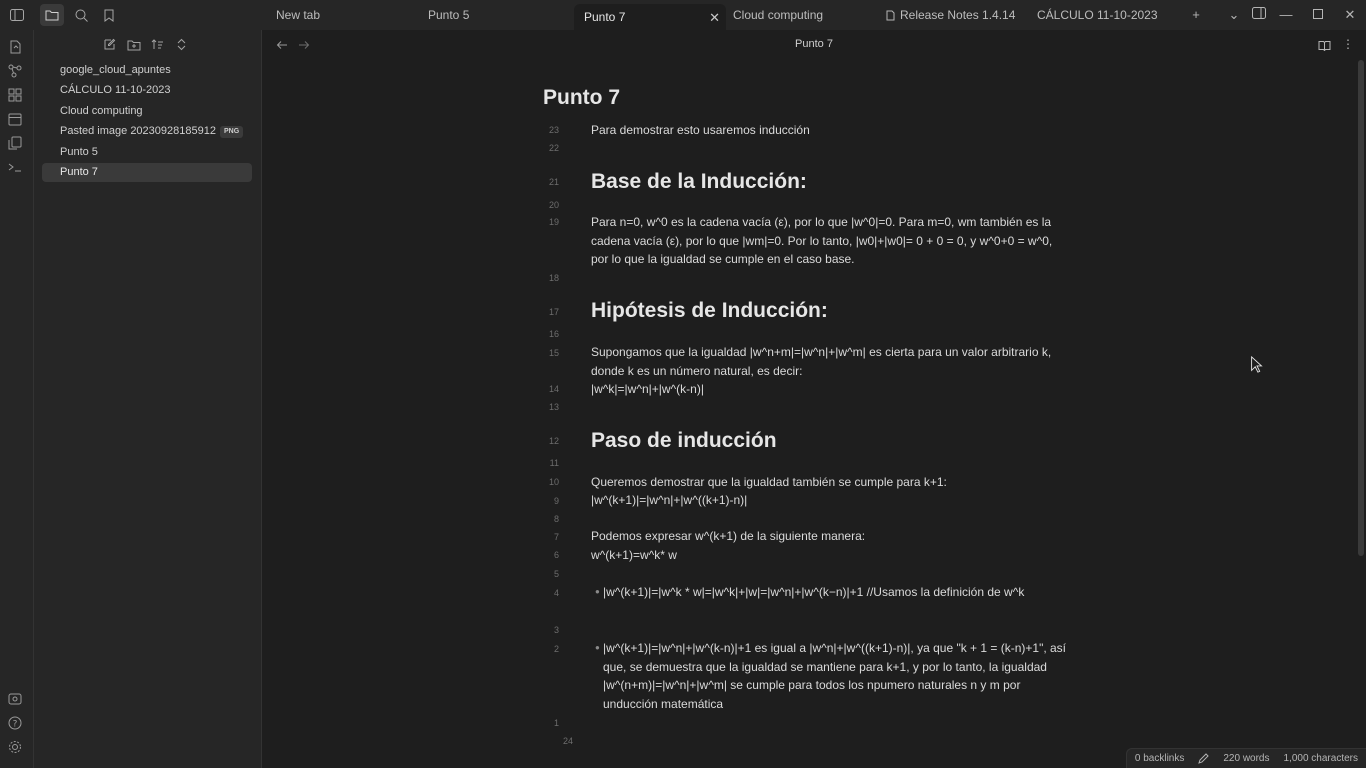  What do you see at coordinates (1196, 15) in the screenshot?
I see `new-tab-icon: +` at bounding box center [1196, 15].